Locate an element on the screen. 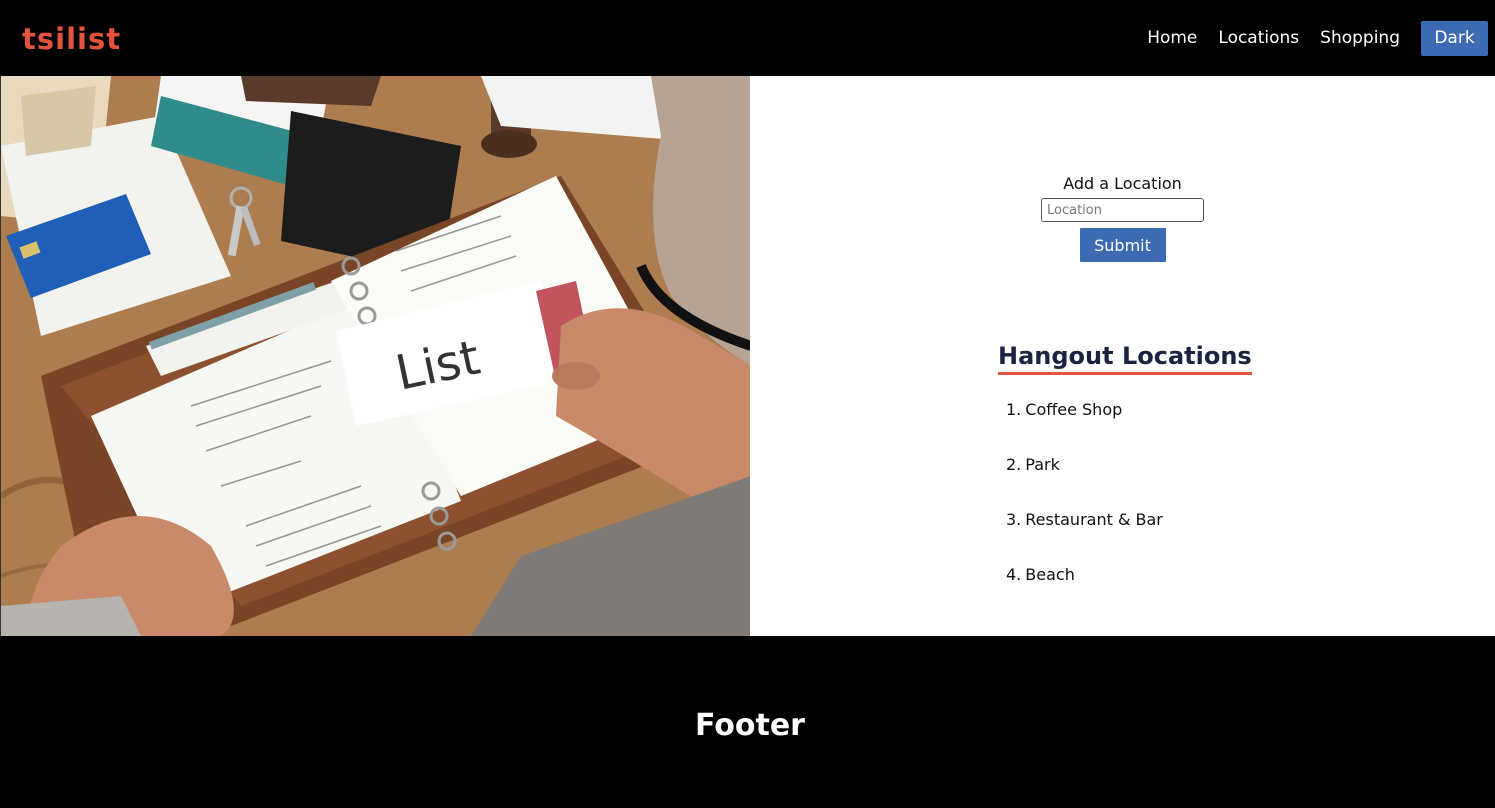 The image size is (1495, 808). footer-text: Footer is located at coordinates (750, 725).